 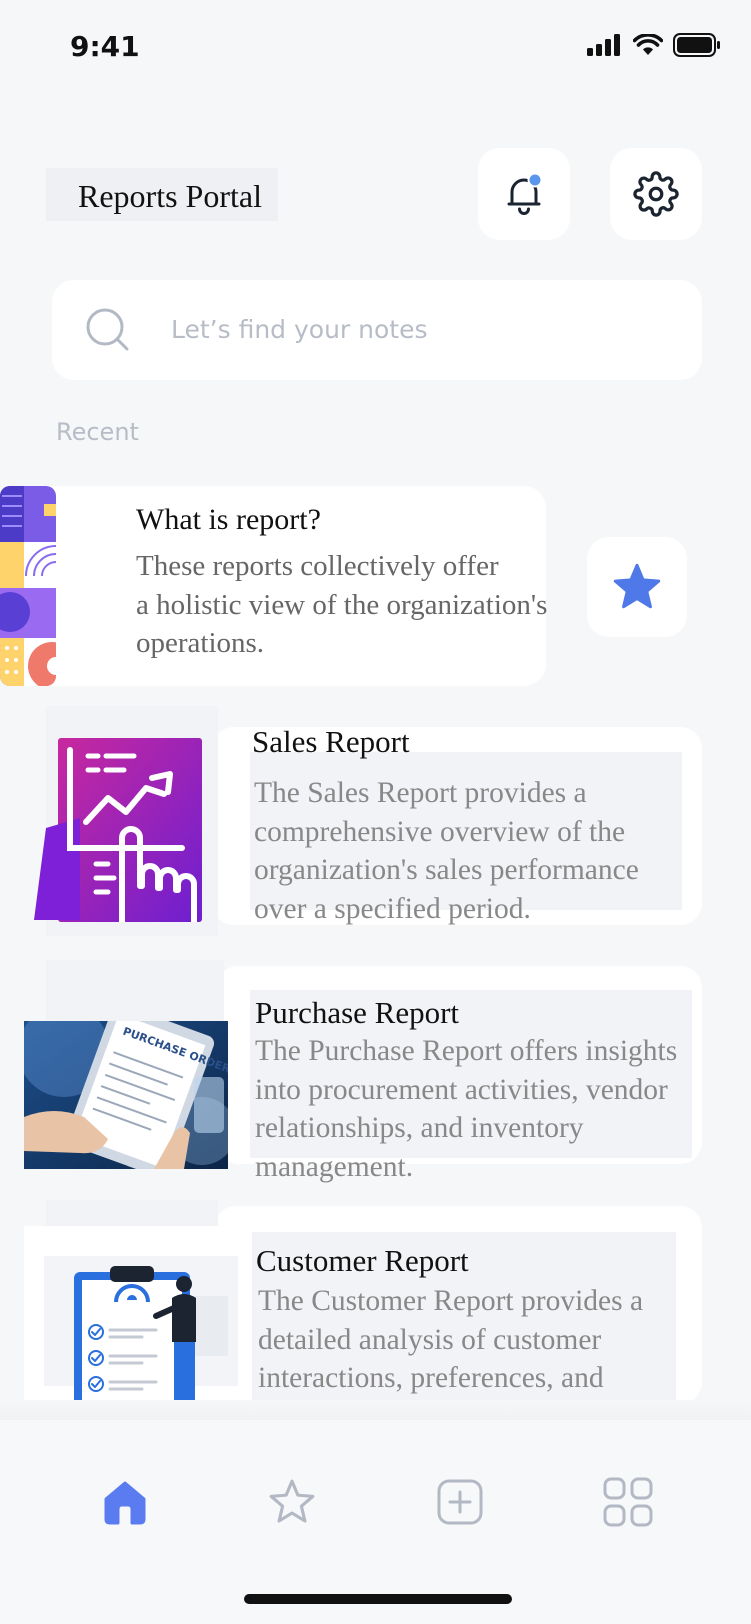 I want to click on home-indicator, so click(x=378, y=1599).